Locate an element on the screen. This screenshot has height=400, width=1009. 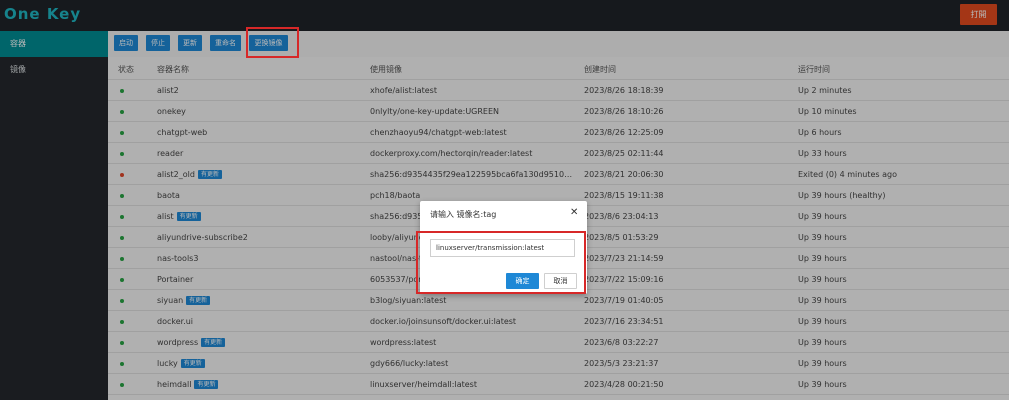
image-name-input is located at coordinates (502, 248).